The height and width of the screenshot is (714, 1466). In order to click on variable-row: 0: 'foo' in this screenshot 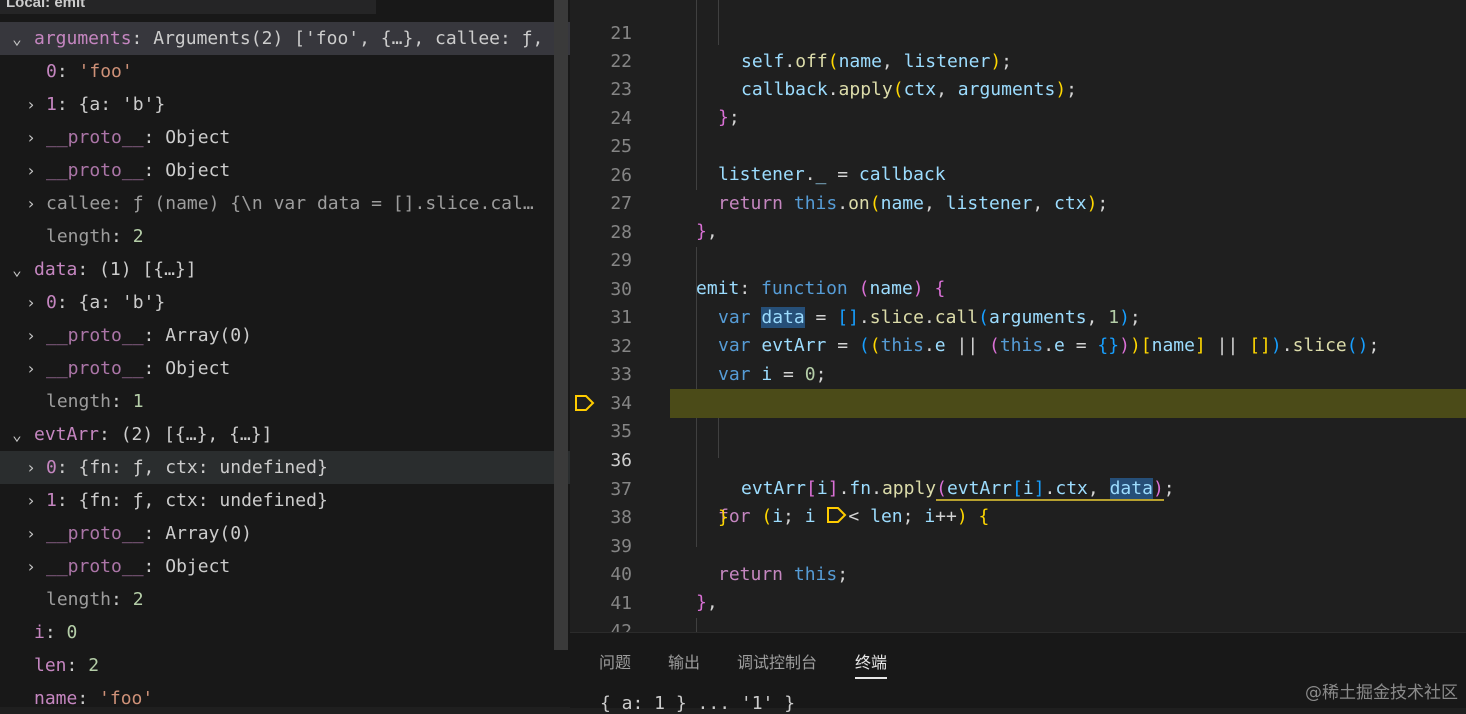, I will do `click(285, 71)`.